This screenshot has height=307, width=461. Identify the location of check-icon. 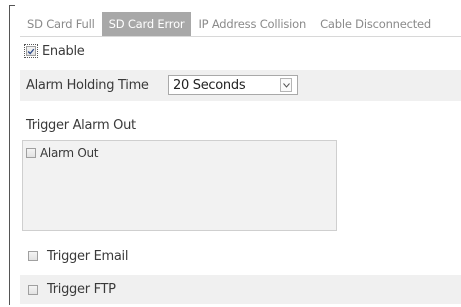
(31, 51).